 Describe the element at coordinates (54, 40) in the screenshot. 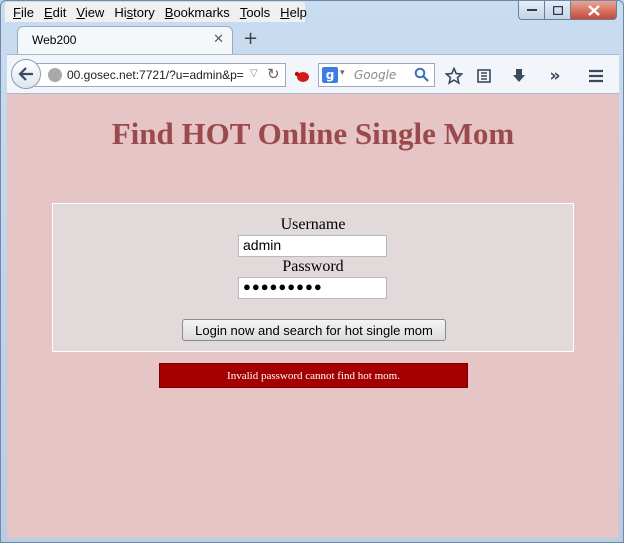

I see `tab-title: Web200` at that location.